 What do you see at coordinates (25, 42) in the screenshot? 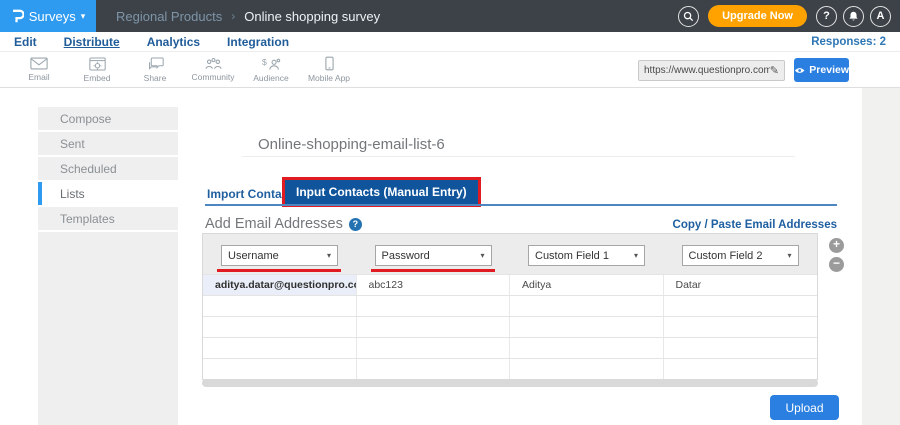
I see `nav-tab-edit: Edit` at bounding box center [25, 42].